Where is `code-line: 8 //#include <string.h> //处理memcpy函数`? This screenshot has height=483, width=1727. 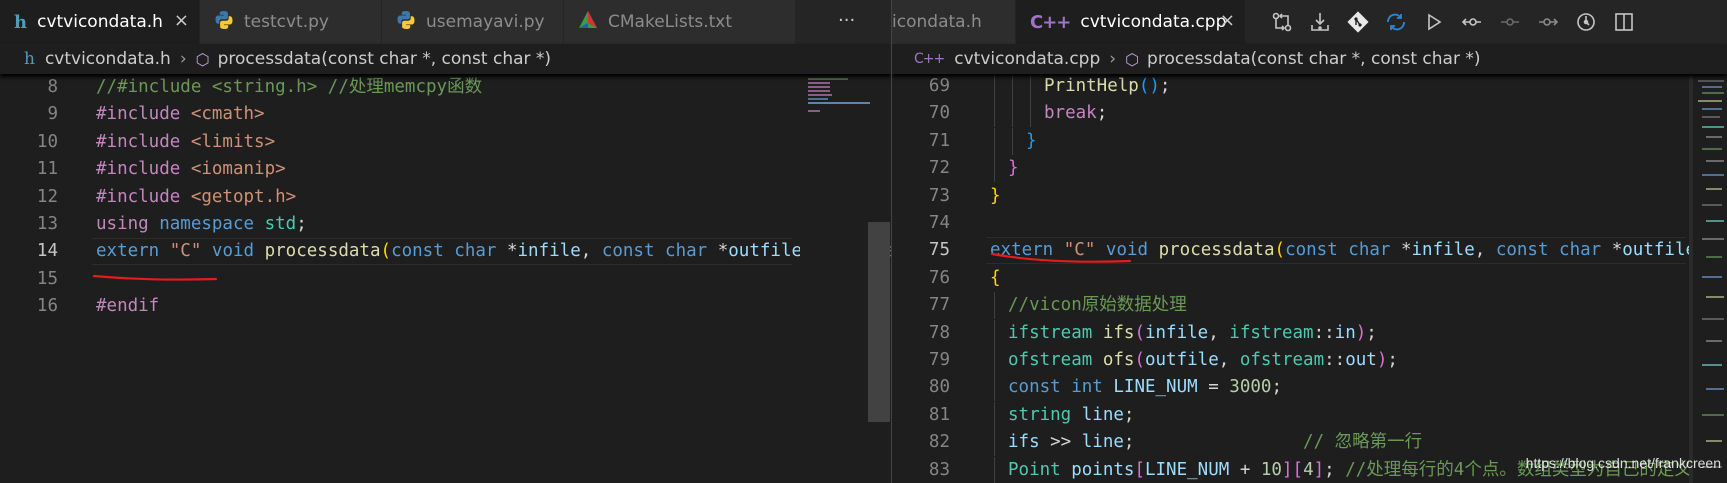
code-line: 8 //#include <string.h> //处理memcpy函数 is located at coordinates (400, 87).